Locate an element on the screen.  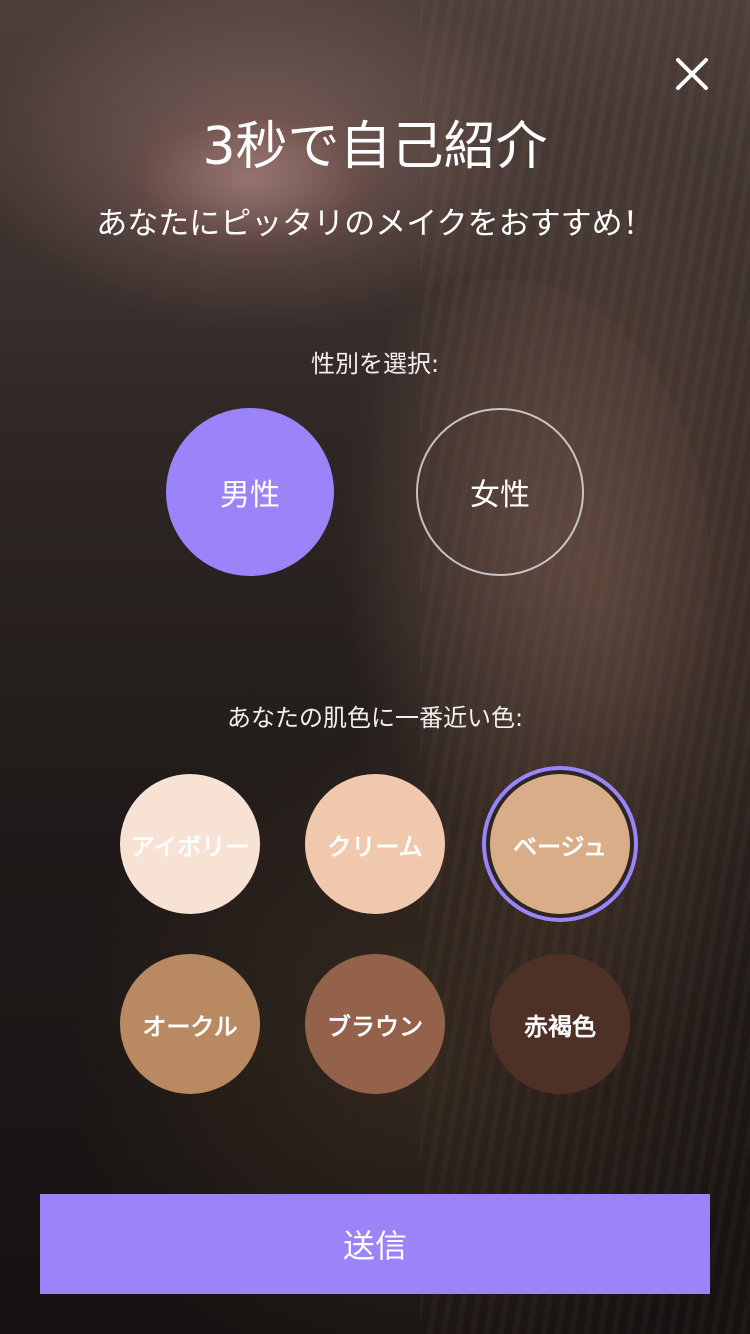
close-icon is located at coordinates (692, 74).